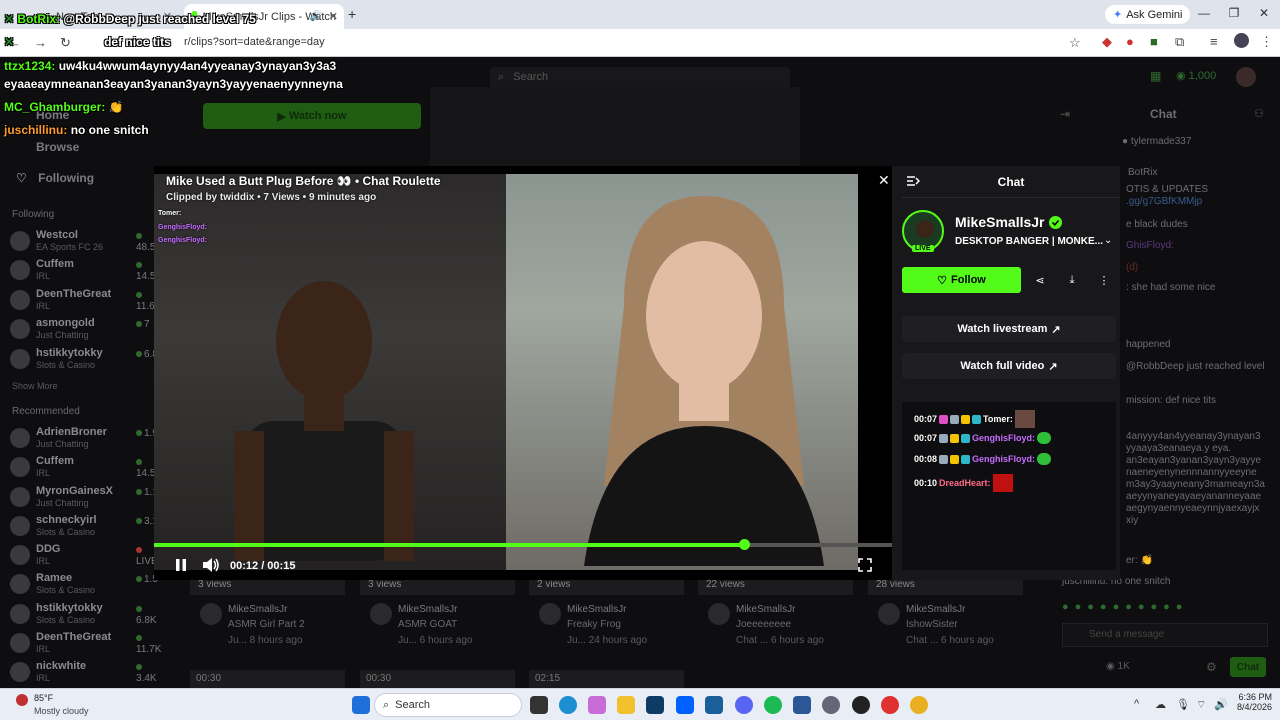 This screenshot has height=720, width=1280. Describe the element at coordinates (655, 705) in the screenshot. I see `store-icon` at that location.